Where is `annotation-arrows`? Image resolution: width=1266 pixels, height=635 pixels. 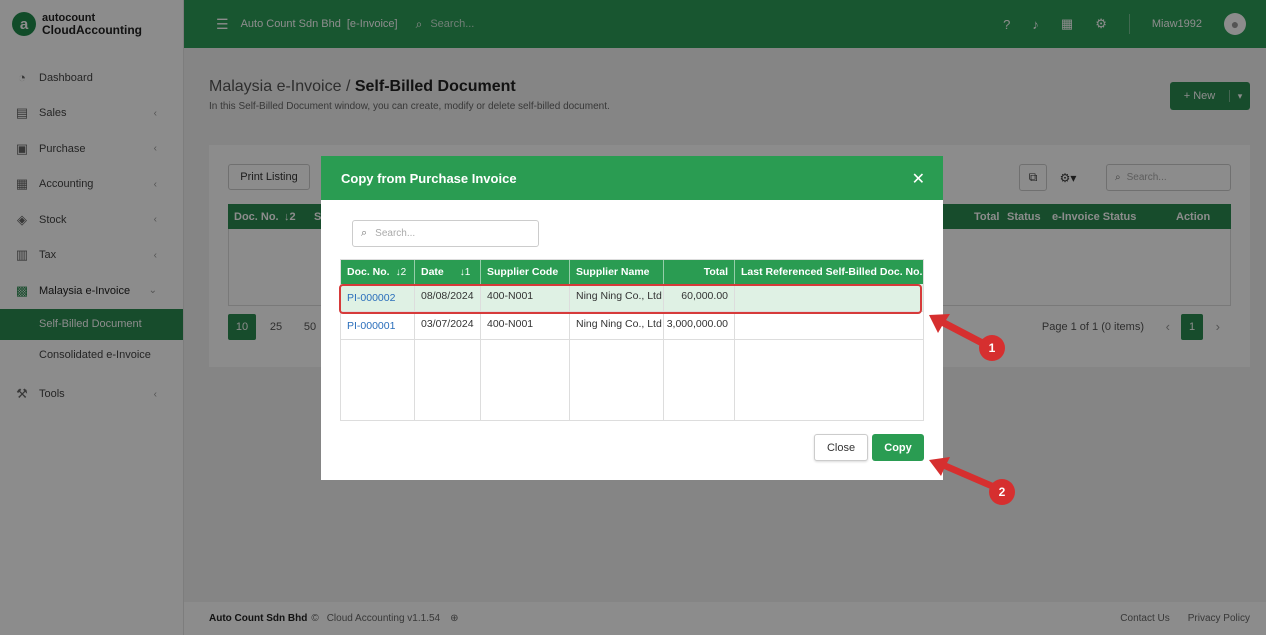 annotation-arrows is located at coordinates (963, 402).